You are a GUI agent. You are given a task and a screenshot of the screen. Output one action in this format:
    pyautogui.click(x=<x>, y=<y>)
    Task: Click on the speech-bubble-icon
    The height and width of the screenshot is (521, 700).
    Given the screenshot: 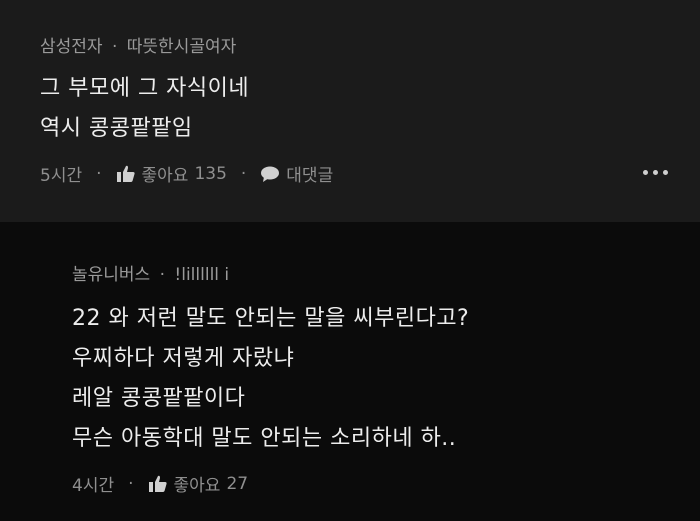 What is the action you would take?
    pyautogui.click(x=270, y=174)
    